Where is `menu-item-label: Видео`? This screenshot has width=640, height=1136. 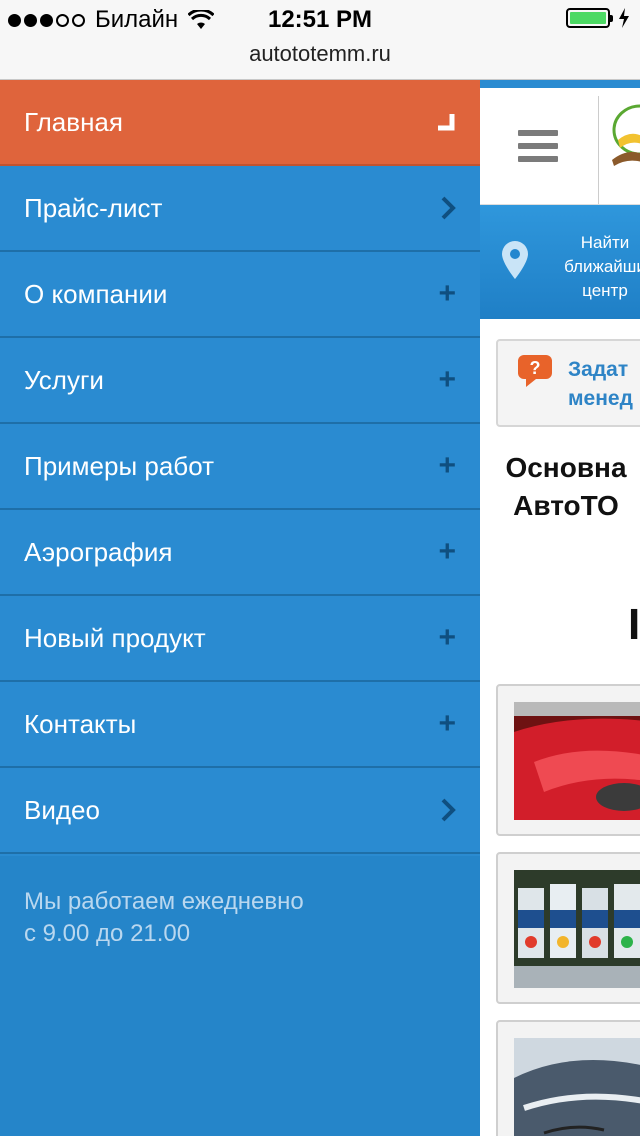 menu-item-label: Видео is located at coordinates (62, 809).